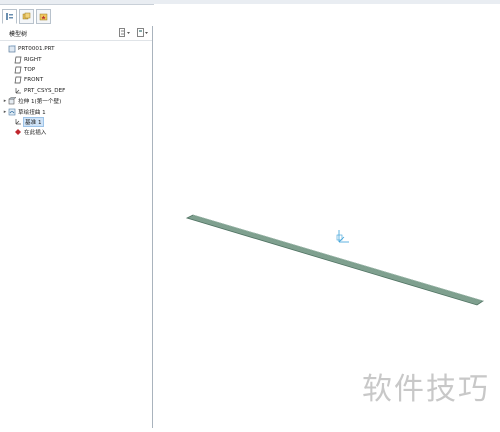 This screenshot has height=432, width=500. I want to click on tree-item-label: PRT_CSYS_DEF, so click(45, 90).